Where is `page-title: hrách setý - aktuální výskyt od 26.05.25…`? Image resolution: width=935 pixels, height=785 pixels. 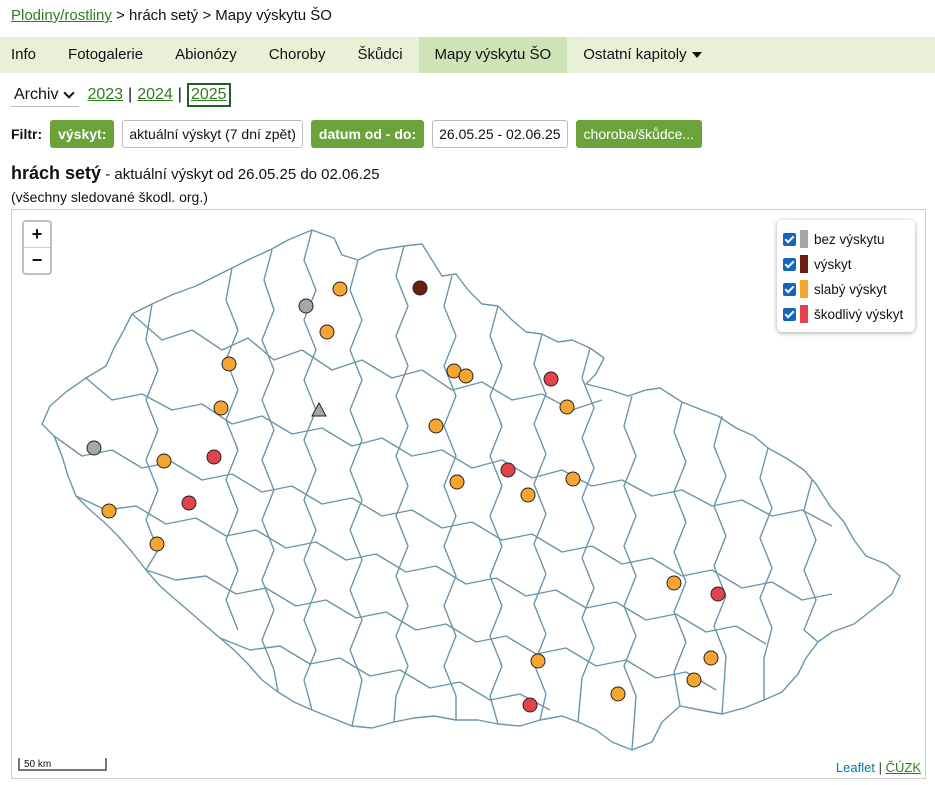
page-title: hrách setý - aktuální výskyt od 26.05.25… is located at coordinates (195, 173).